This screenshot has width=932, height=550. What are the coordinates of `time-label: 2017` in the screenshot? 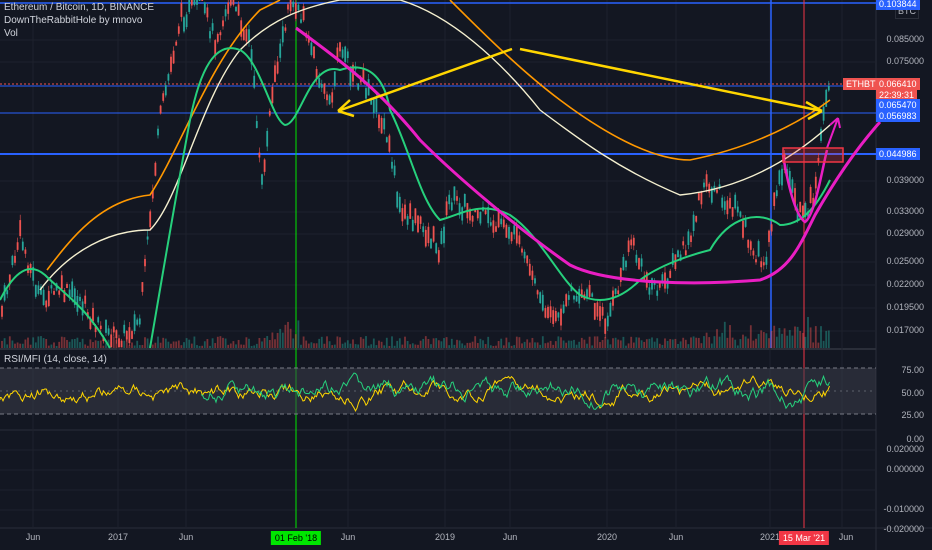 It's located at (118, 537).